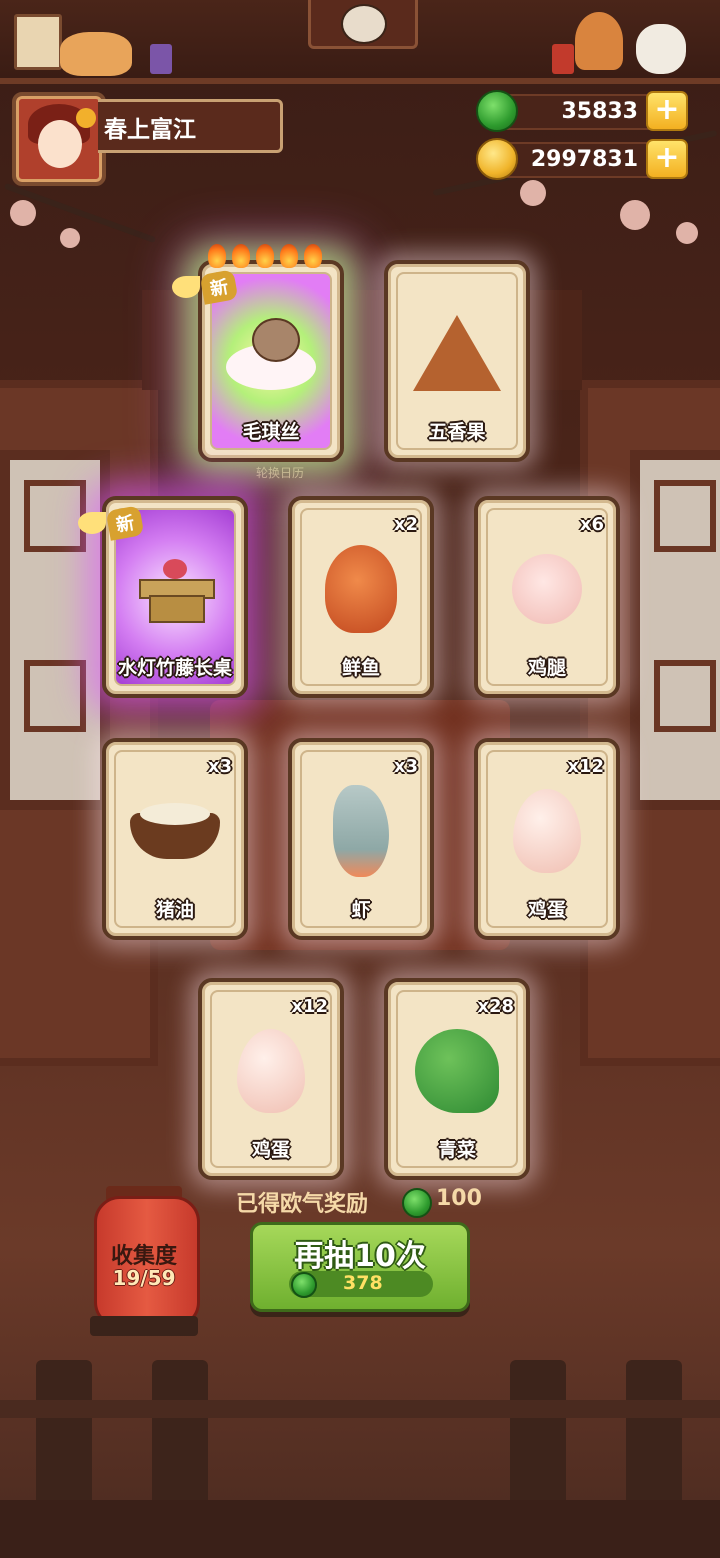  I want to click on reward-card: x3 虾, so click(361, 839).